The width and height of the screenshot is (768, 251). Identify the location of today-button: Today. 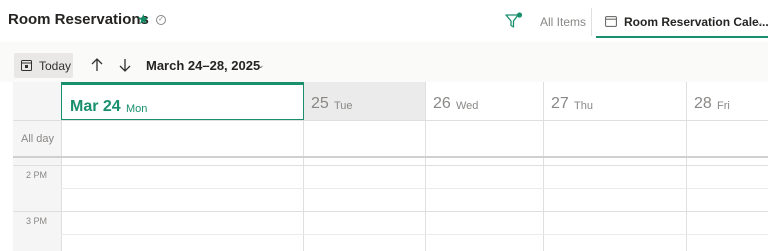
(43, 65).